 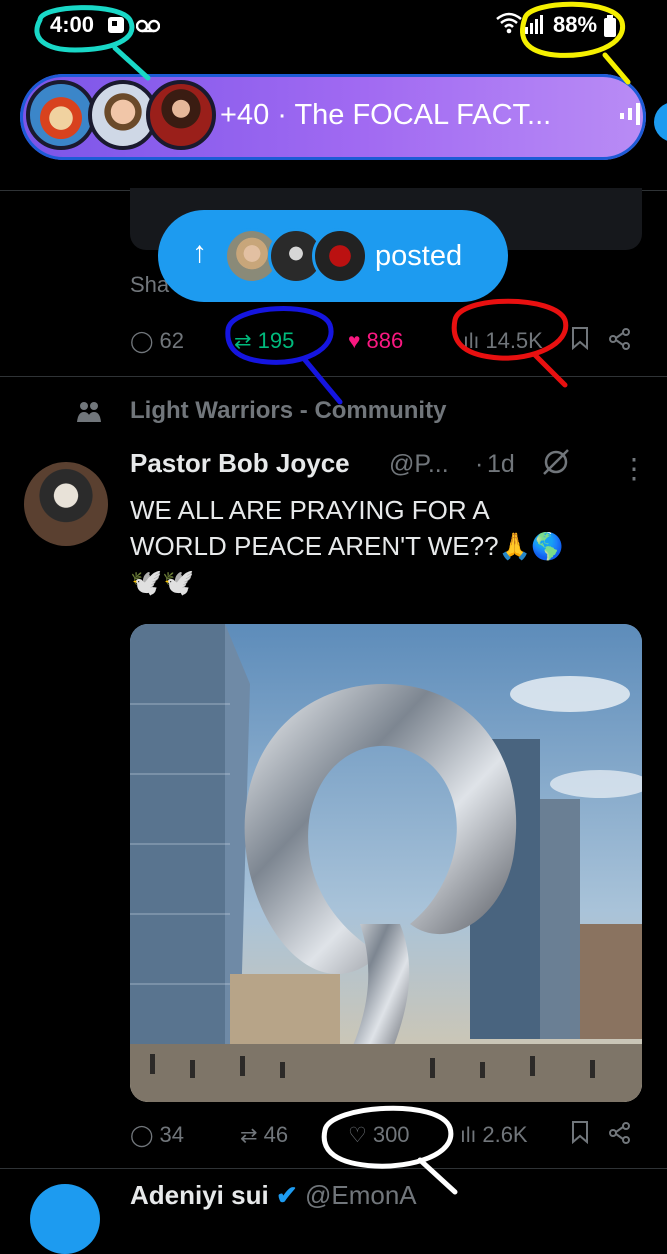 I want to click on tweet-text-line: WORLD PEACE AREN'T WE??🙏🌎, so click(x=347, y=546).